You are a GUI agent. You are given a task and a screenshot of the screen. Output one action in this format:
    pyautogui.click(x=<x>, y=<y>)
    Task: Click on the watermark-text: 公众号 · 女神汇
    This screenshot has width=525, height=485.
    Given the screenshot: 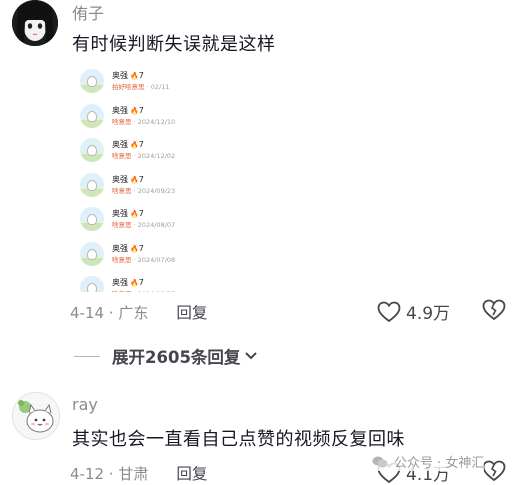 What is the action you would take?
    pyautogui.click(x=439, y=463)
    